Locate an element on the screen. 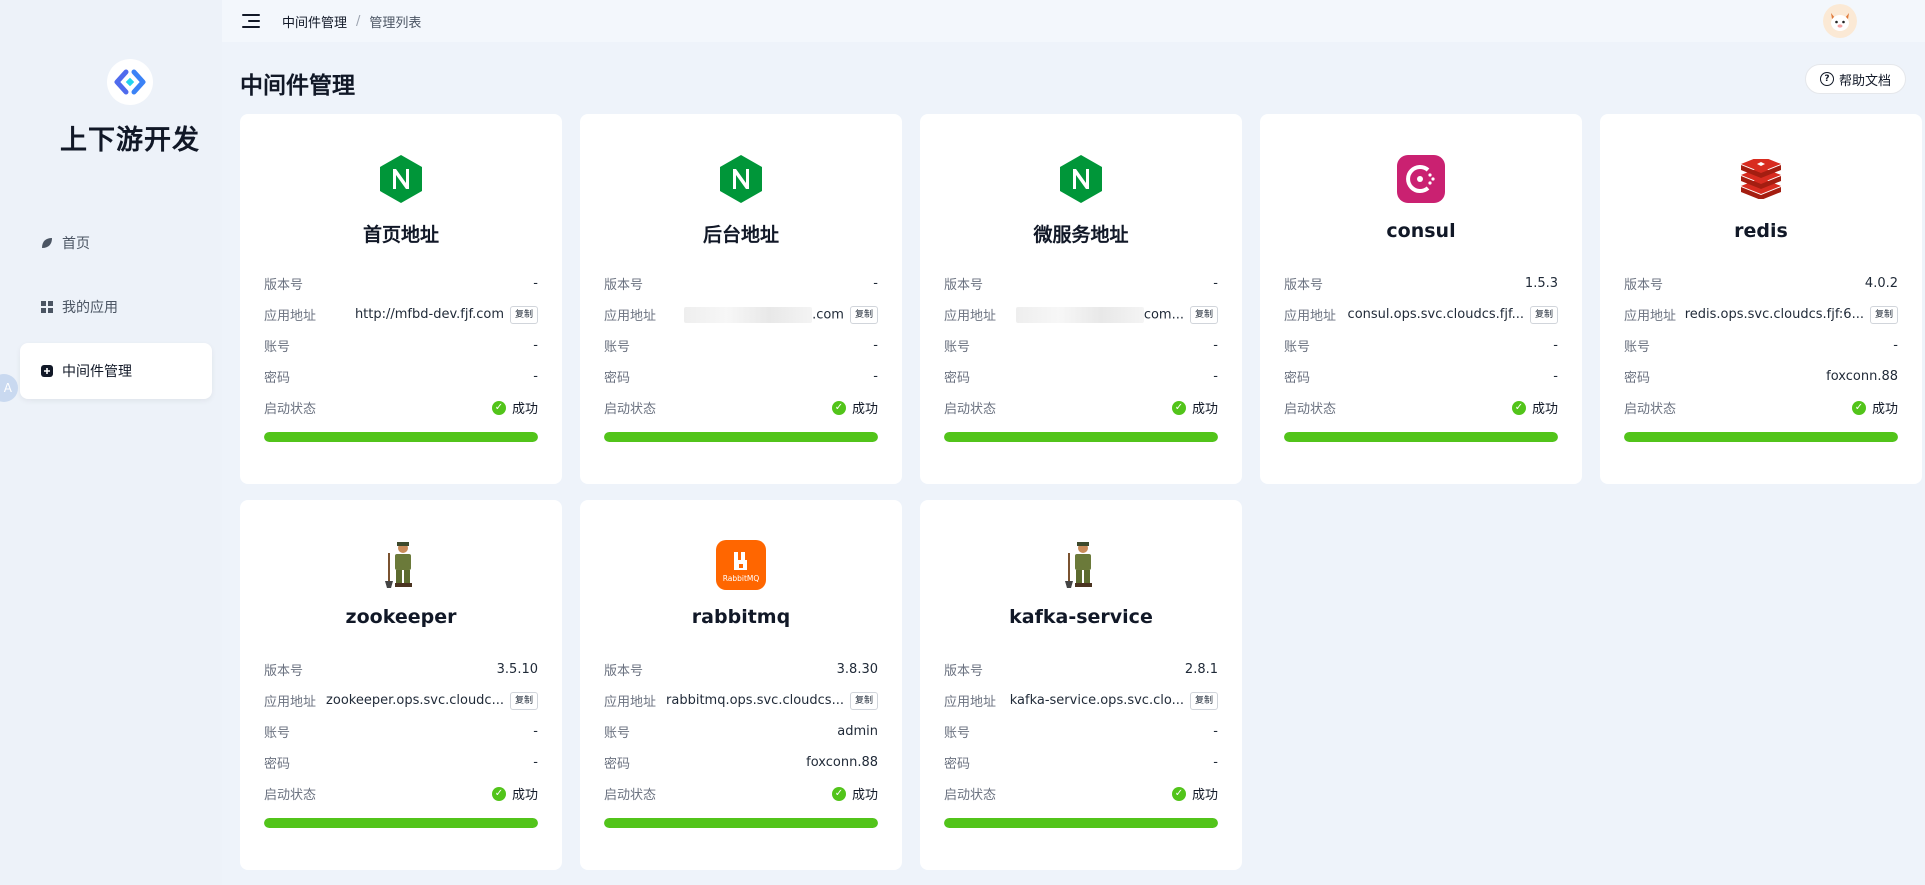 Image resolution: width=1925 pixels, height=885 pixels. address-row: 应用地址 redis.ops.svc.cloudcs.fjf:6... 复制 is located at coordinates (1761, 314).